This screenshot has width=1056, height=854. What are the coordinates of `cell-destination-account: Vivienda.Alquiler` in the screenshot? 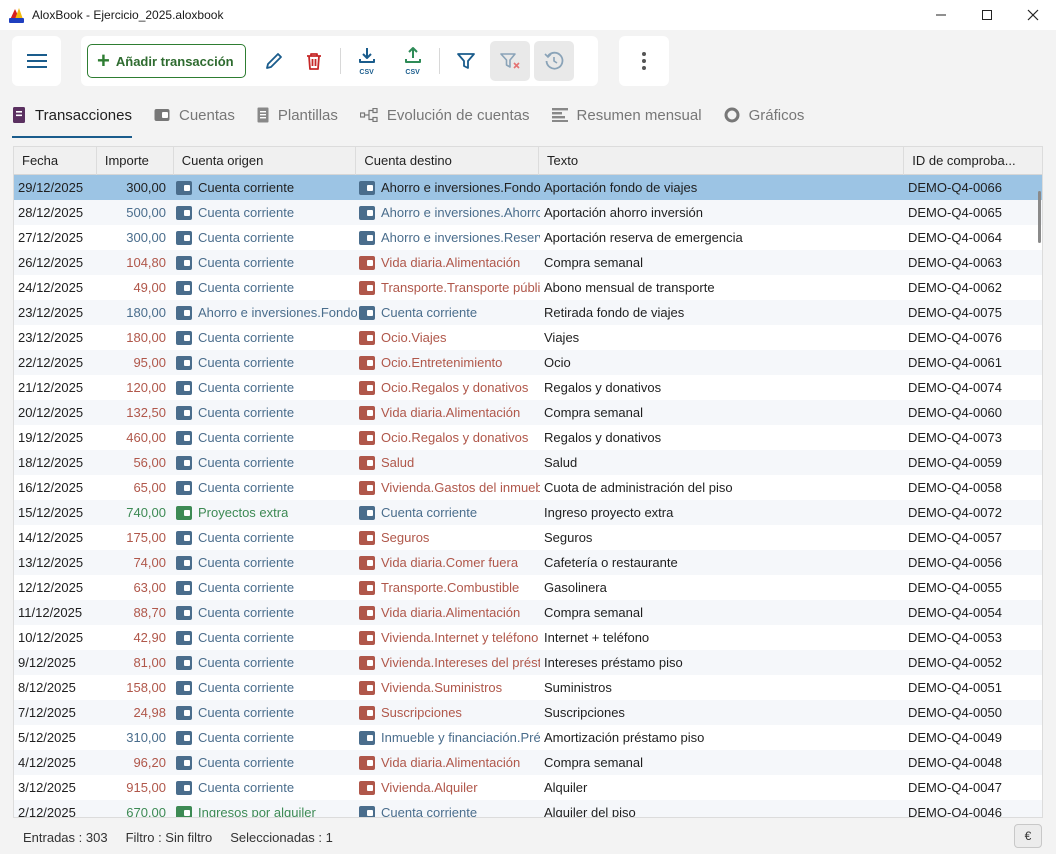 It's located at (448, 787).